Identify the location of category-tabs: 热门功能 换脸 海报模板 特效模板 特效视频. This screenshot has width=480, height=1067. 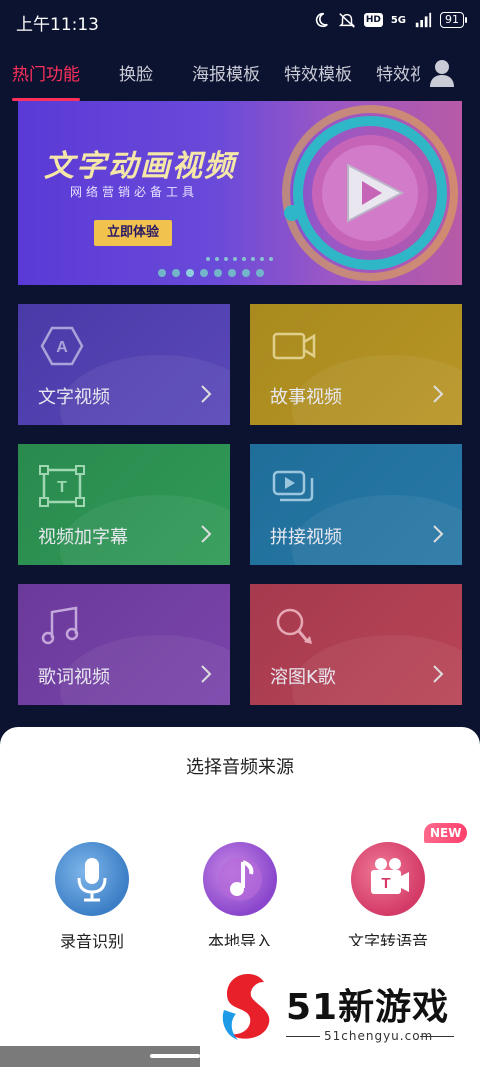
(240, 77).